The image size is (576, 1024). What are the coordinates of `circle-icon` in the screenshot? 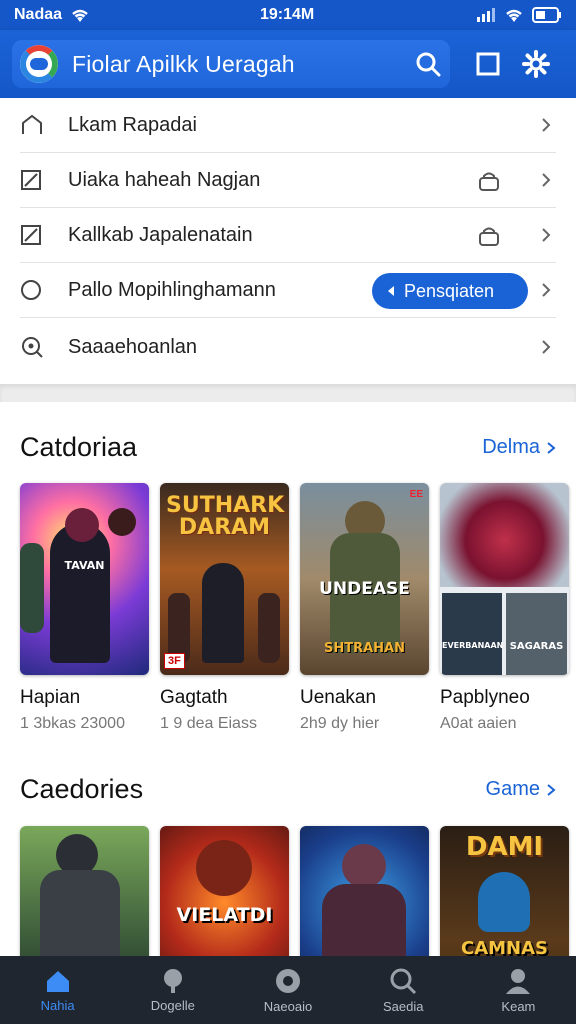 It's located at (31, 290).